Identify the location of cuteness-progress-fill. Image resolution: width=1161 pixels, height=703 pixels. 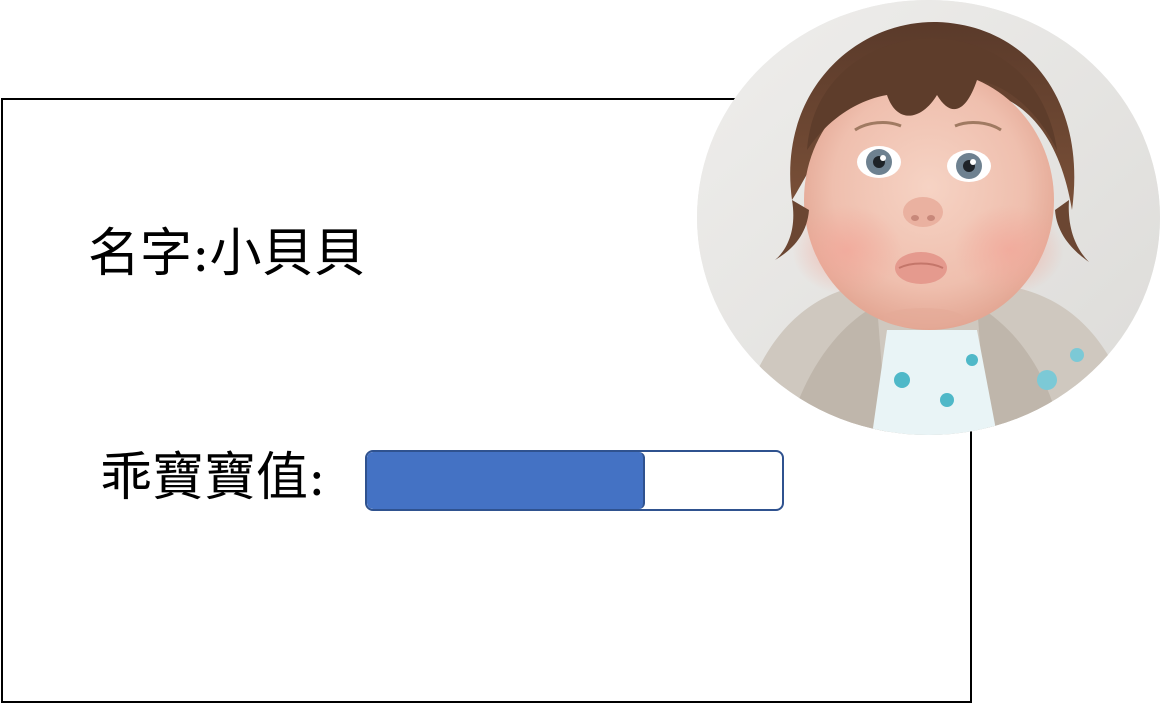
(506, 480).